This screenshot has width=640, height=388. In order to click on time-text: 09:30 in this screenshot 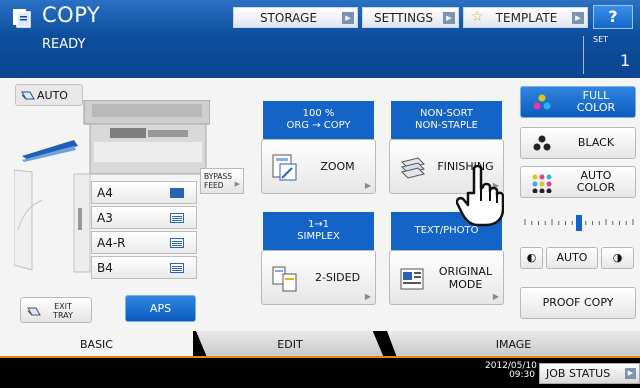, I will do `click(522, 375)`.